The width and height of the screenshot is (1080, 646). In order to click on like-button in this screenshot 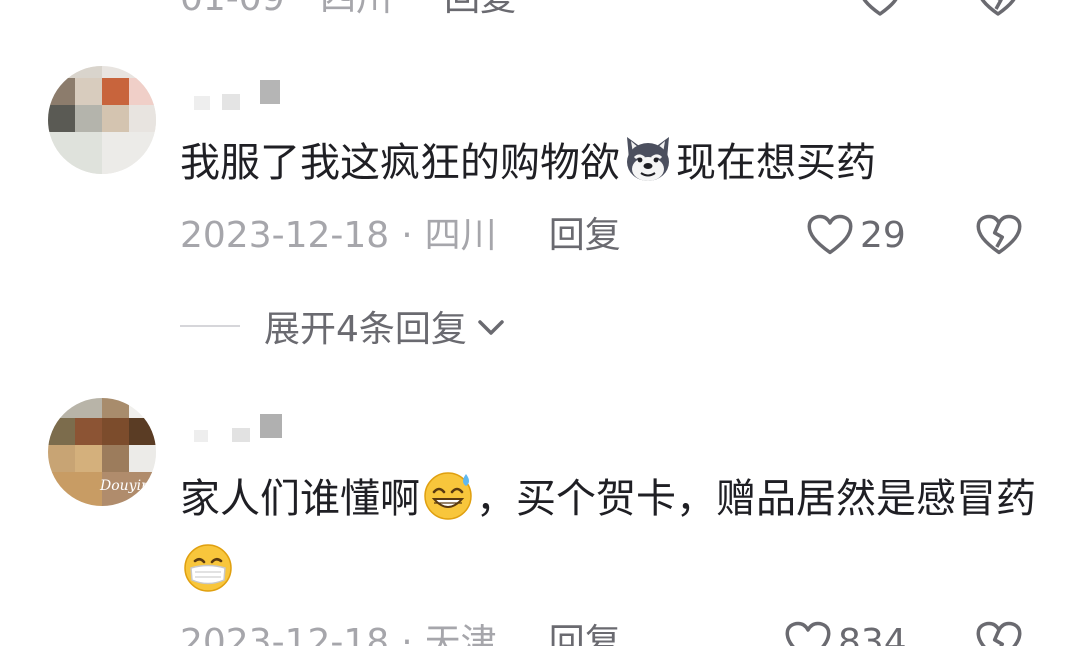, I will do `click(880, 9)`.